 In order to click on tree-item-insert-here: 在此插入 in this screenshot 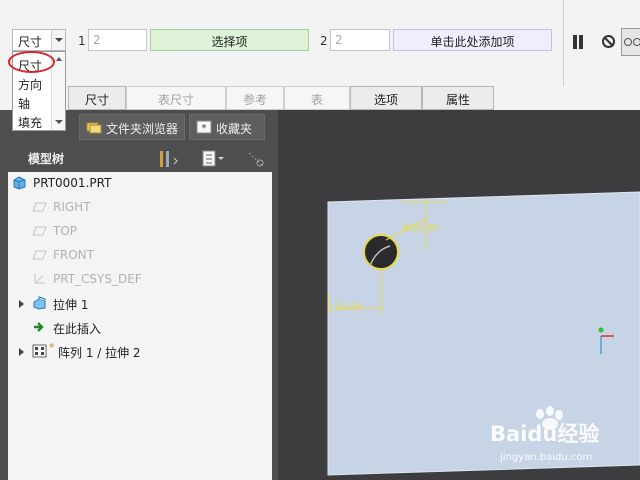, I will do `click(140, 328)`.